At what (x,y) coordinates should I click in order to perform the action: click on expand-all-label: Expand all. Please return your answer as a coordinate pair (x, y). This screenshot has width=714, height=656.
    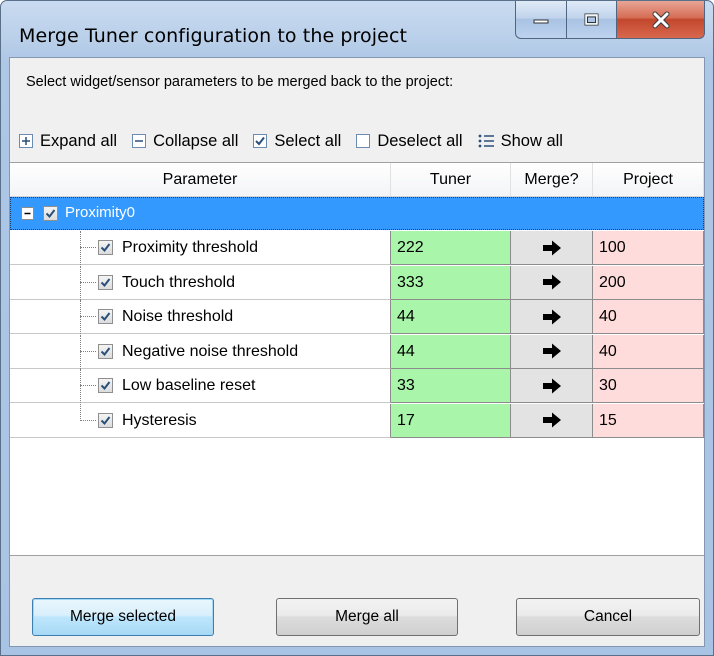
    Looking at the image, I should click on (79, 140).